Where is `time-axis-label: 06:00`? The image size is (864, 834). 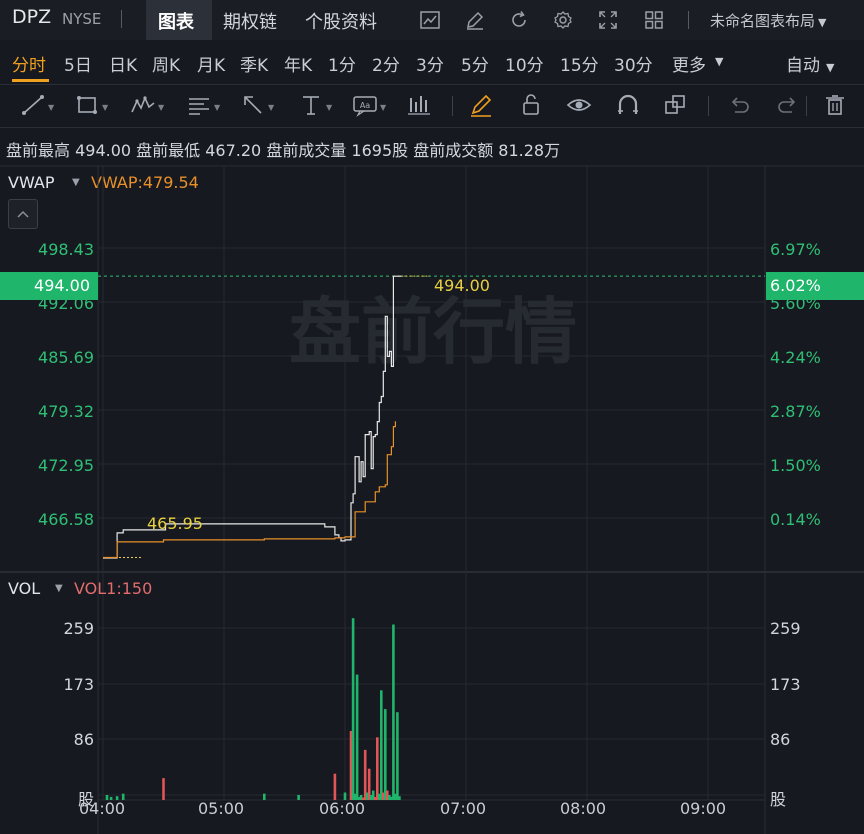
time-axis-label: 06:00 is located at coordinates (342, 808).